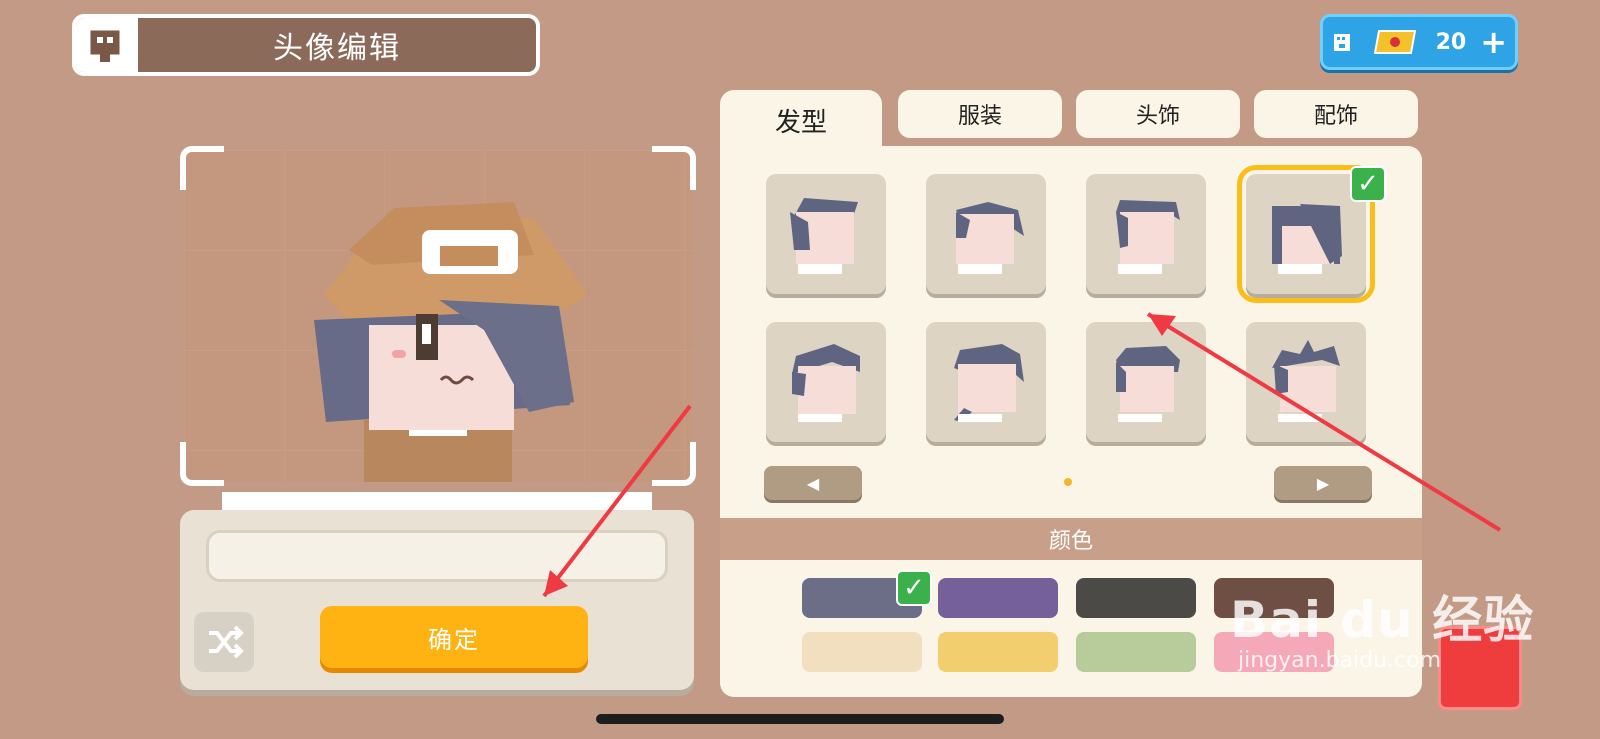 The image size is (1600, 739). I want to click on tab-label: 发型, so click(800, 122).